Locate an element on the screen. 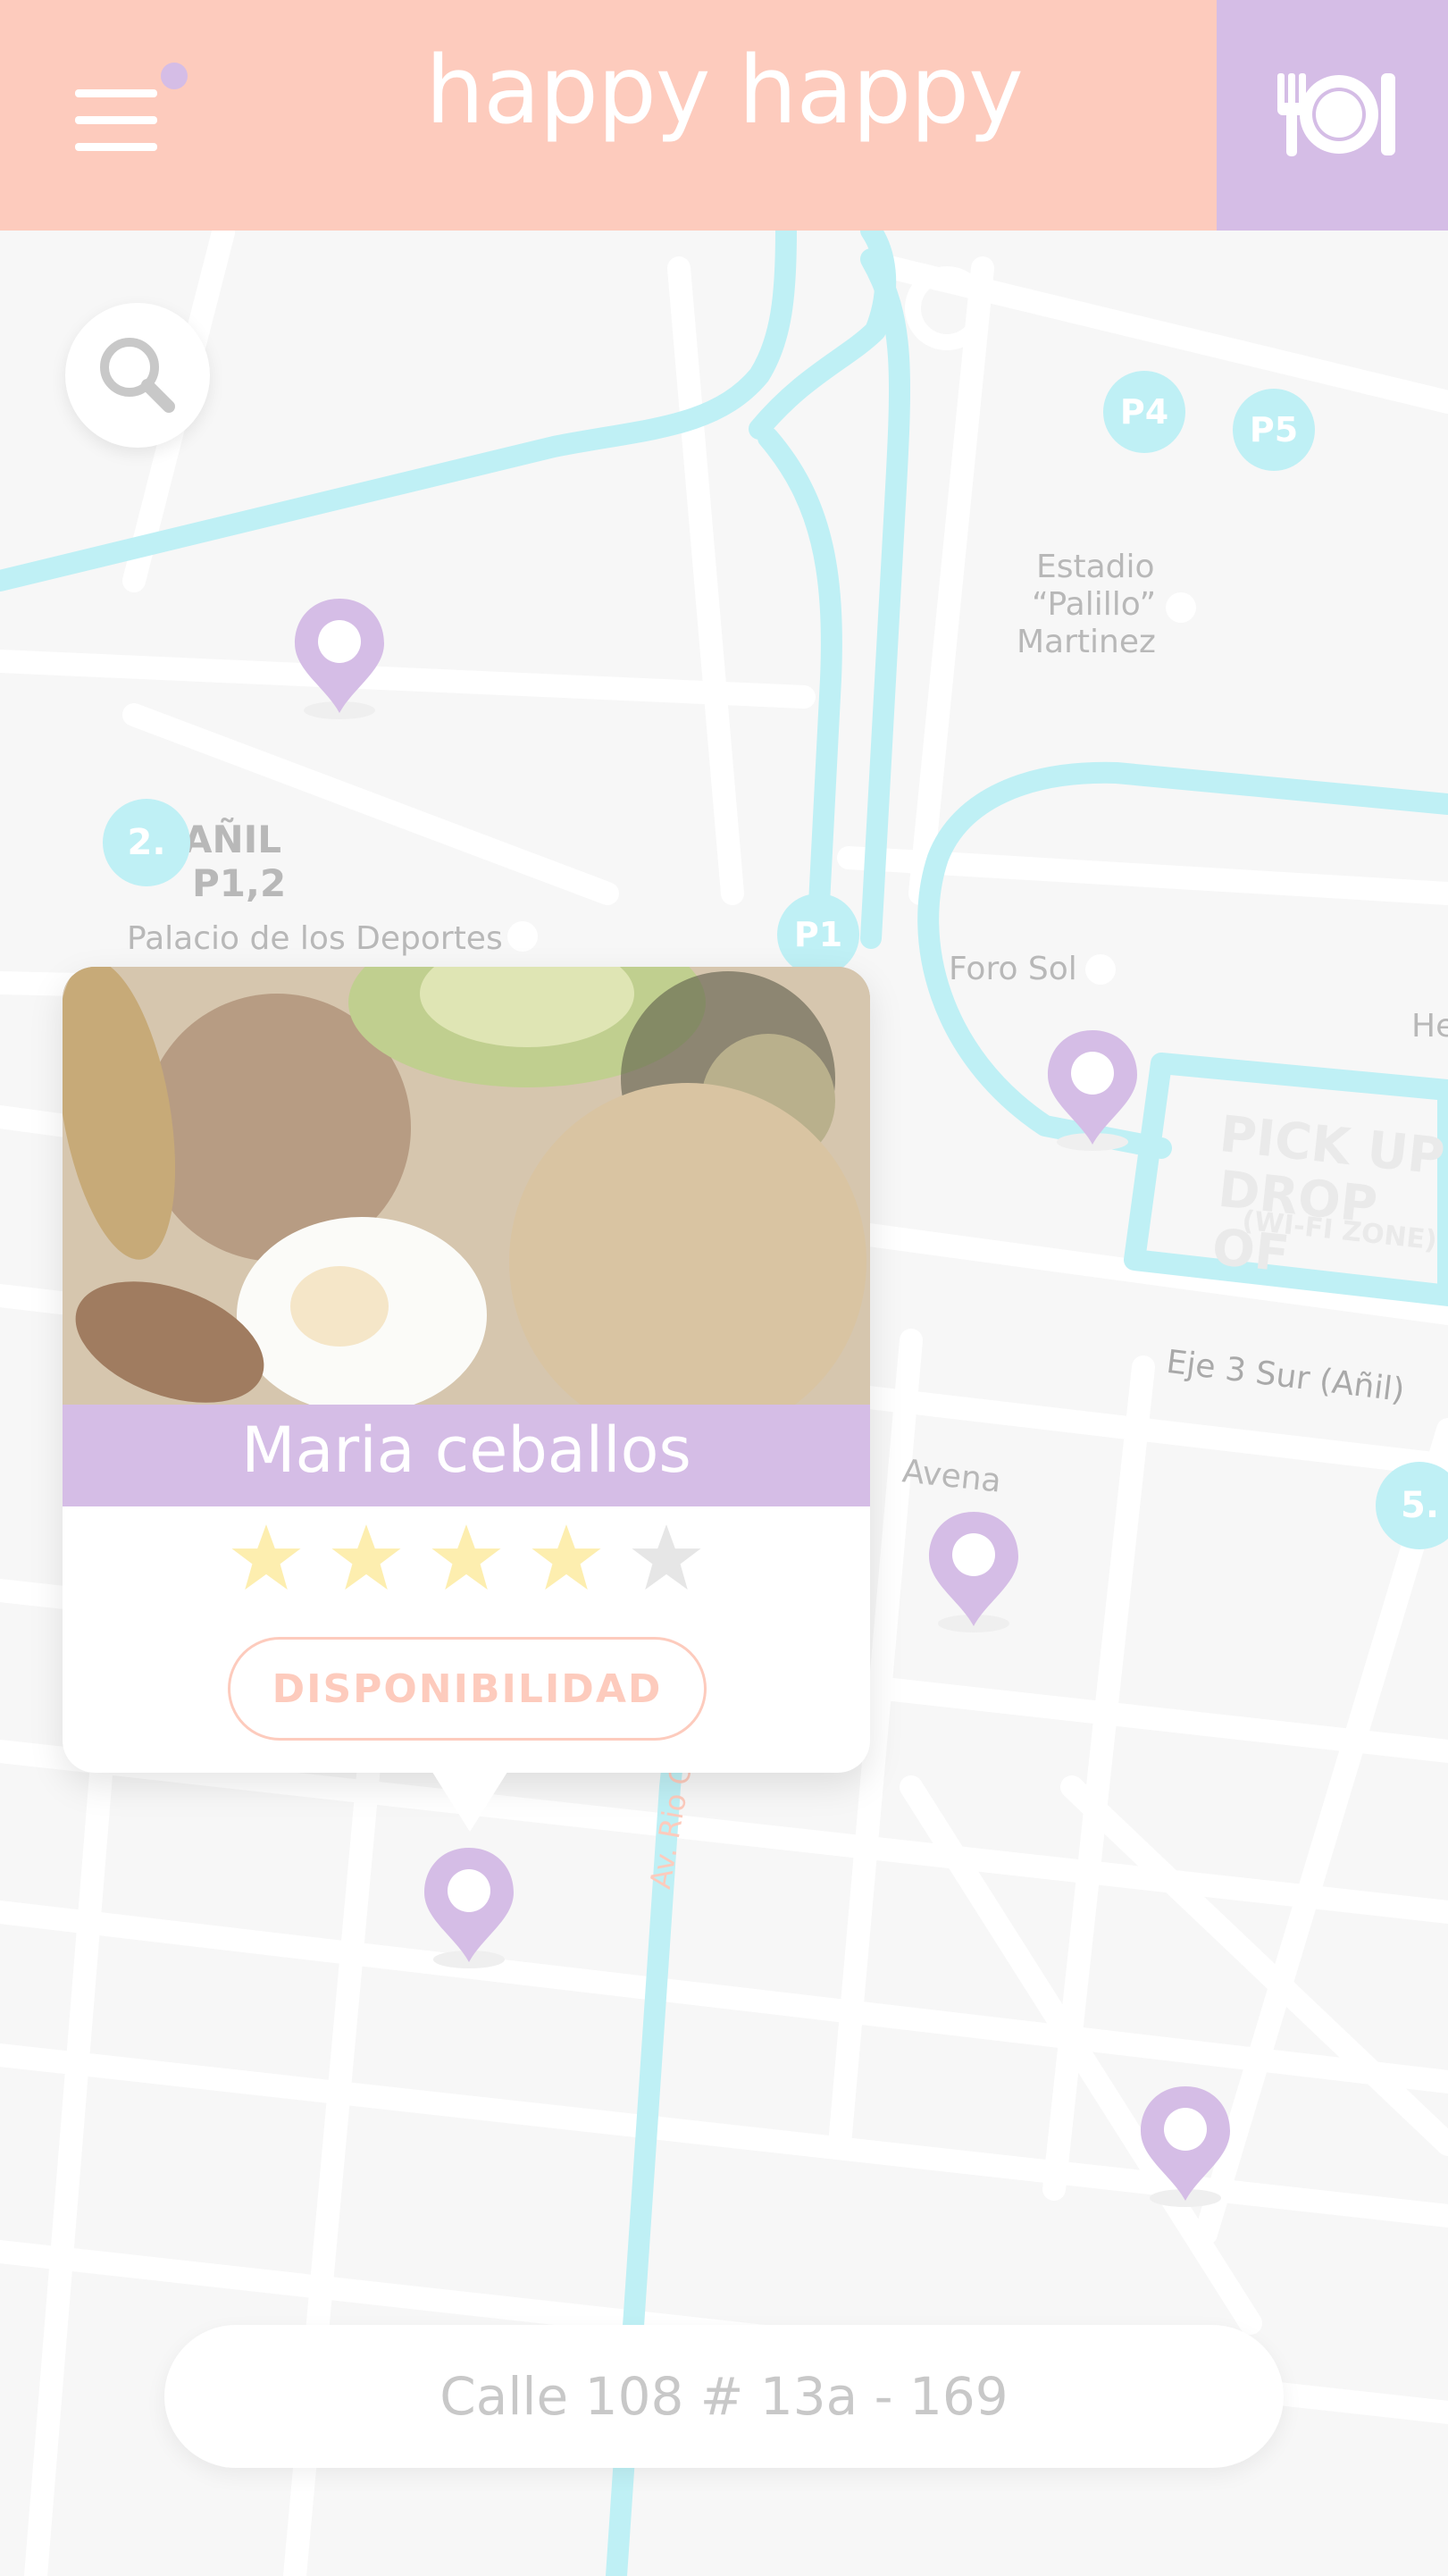  badge-2: 2. is located at coordinates (146, 842).